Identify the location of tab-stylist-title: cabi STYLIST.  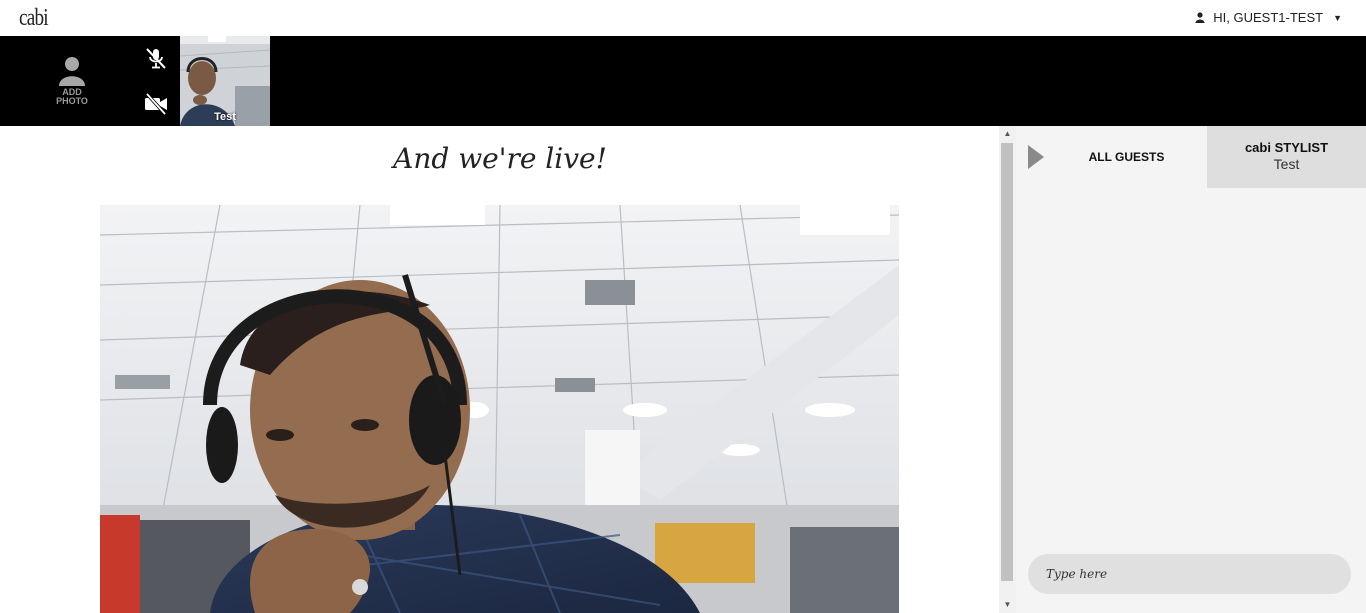
(1286, 147).